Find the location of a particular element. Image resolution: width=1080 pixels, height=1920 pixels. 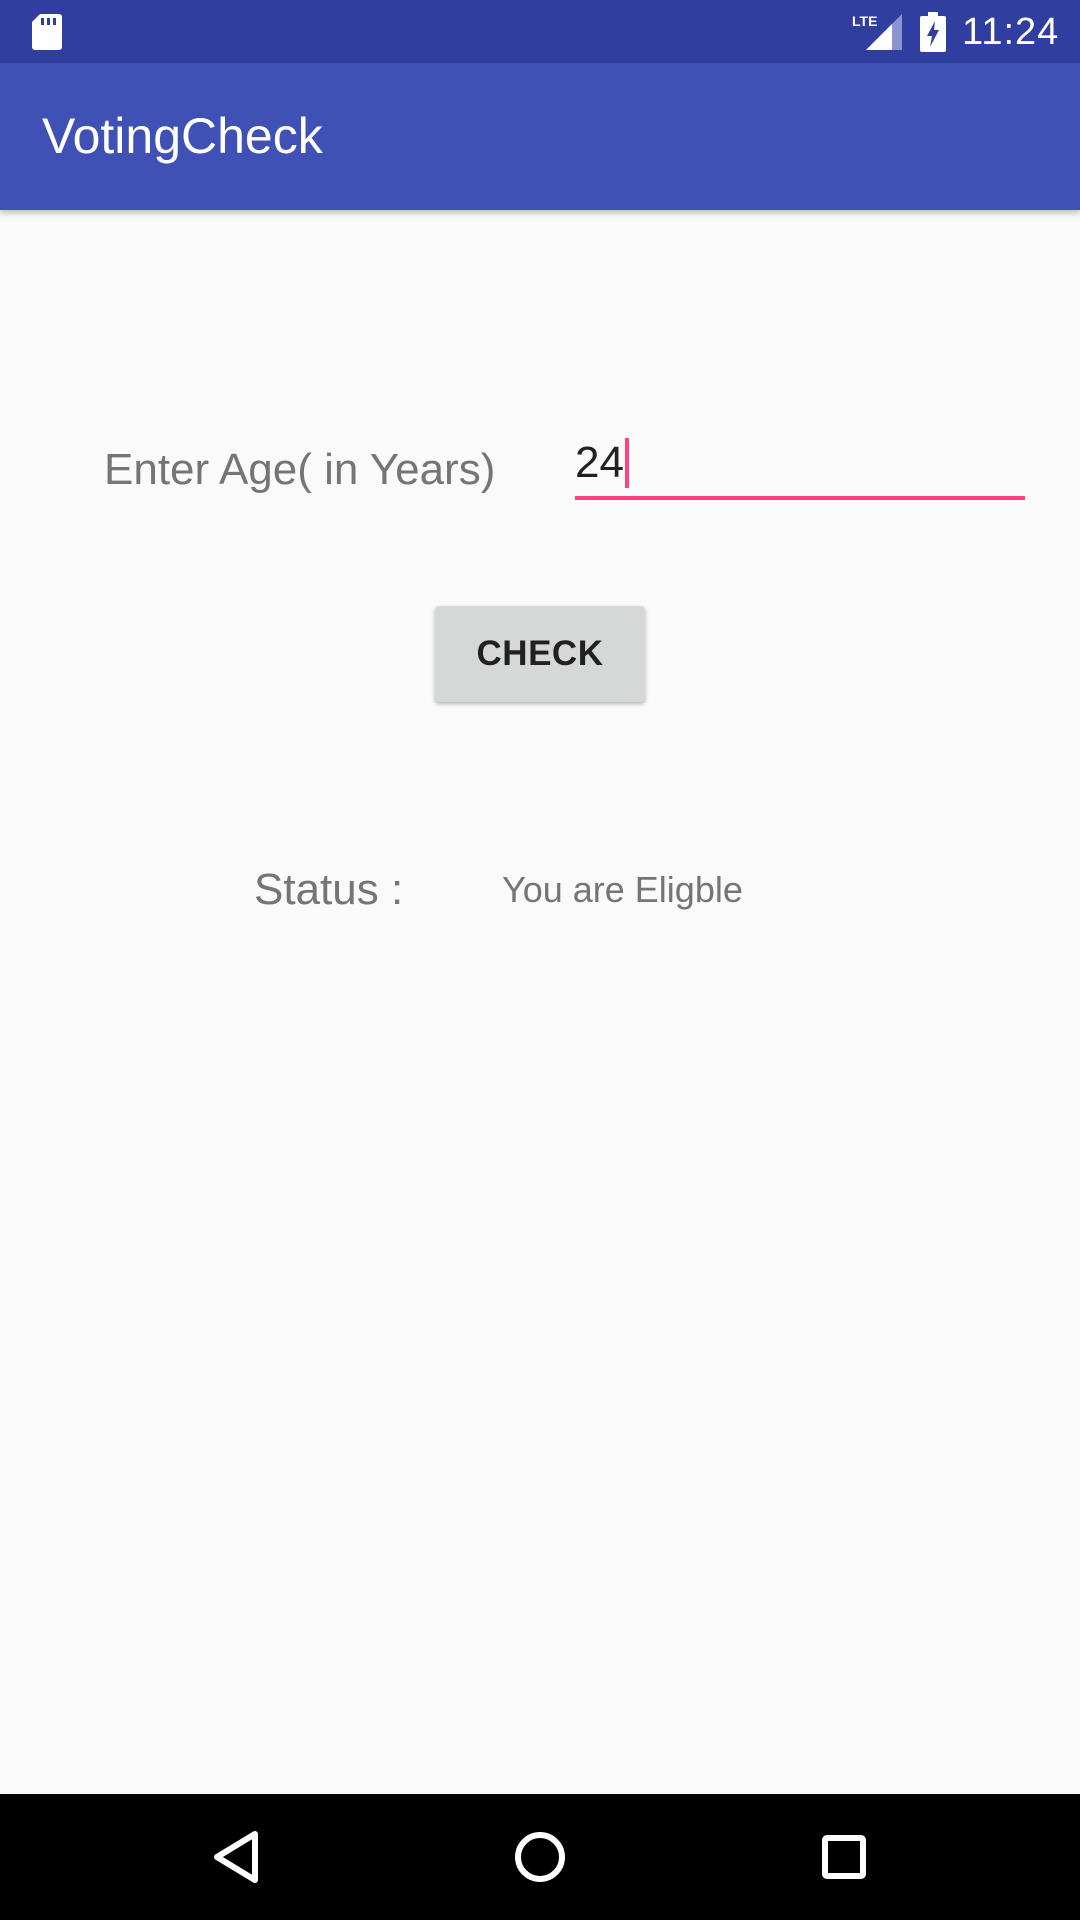

age-input is located at coordinates (800, 465).